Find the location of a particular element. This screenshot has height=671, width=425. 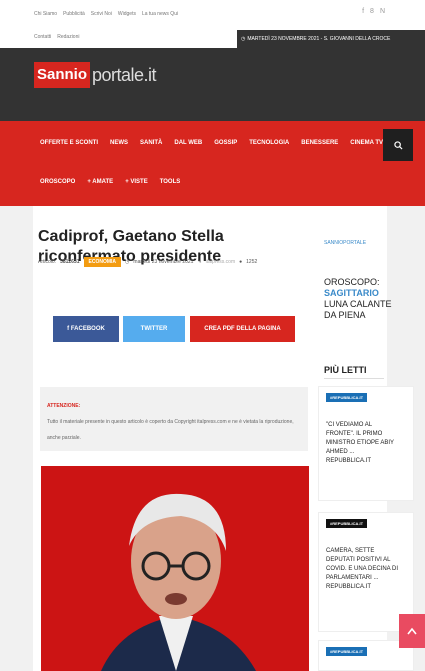

nav-benessere: BENESSERE is located at coordinates (319, 143).